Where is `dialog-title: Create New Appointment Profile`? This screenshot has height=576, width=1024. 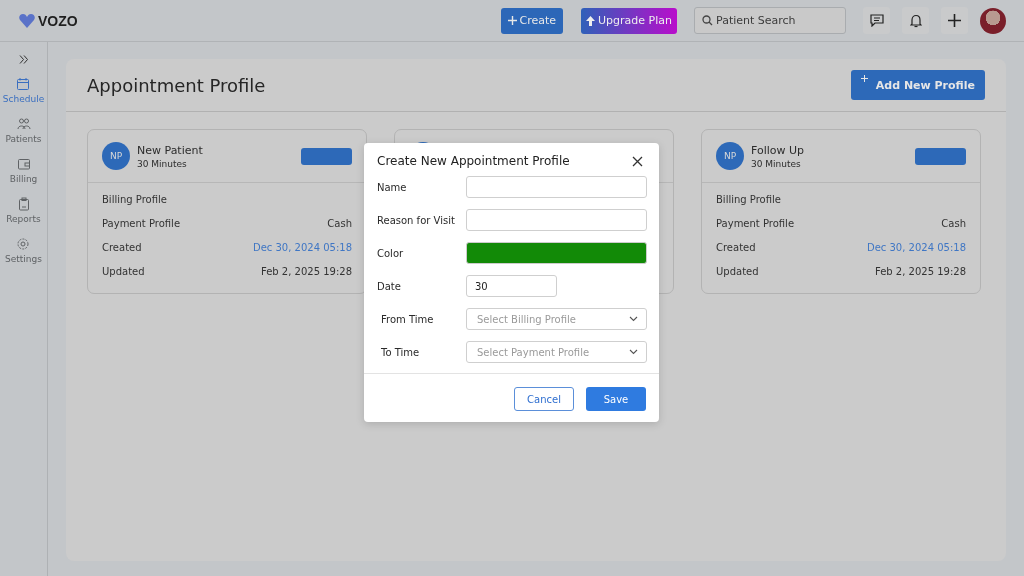
dialog-title: Create New Appointment Profile is located at coordinates (473, 161).